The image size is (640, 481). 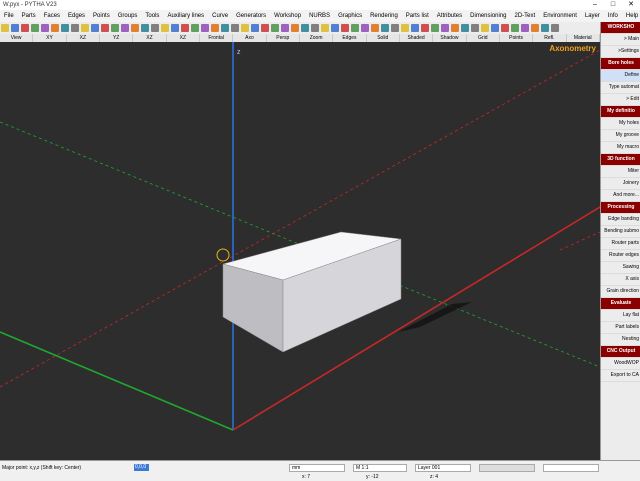 I want to click on sidebar-item: Lay flat, so click(x=620, y=316).